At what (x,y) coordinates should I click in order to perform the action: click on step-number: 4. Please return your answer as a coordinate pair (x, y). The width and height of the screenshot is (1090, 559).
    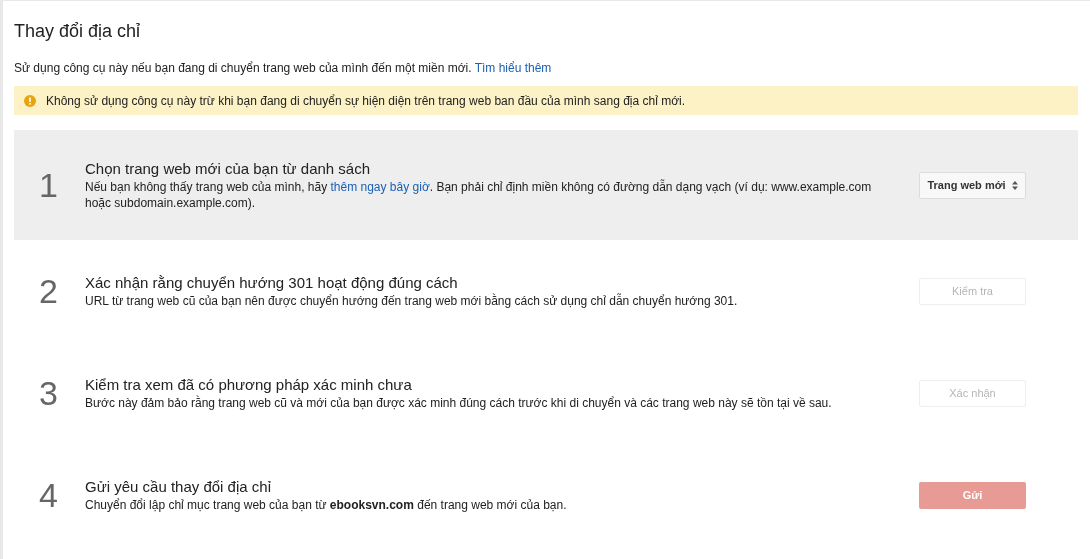
    Looking at the image, I should click on (49, 495).